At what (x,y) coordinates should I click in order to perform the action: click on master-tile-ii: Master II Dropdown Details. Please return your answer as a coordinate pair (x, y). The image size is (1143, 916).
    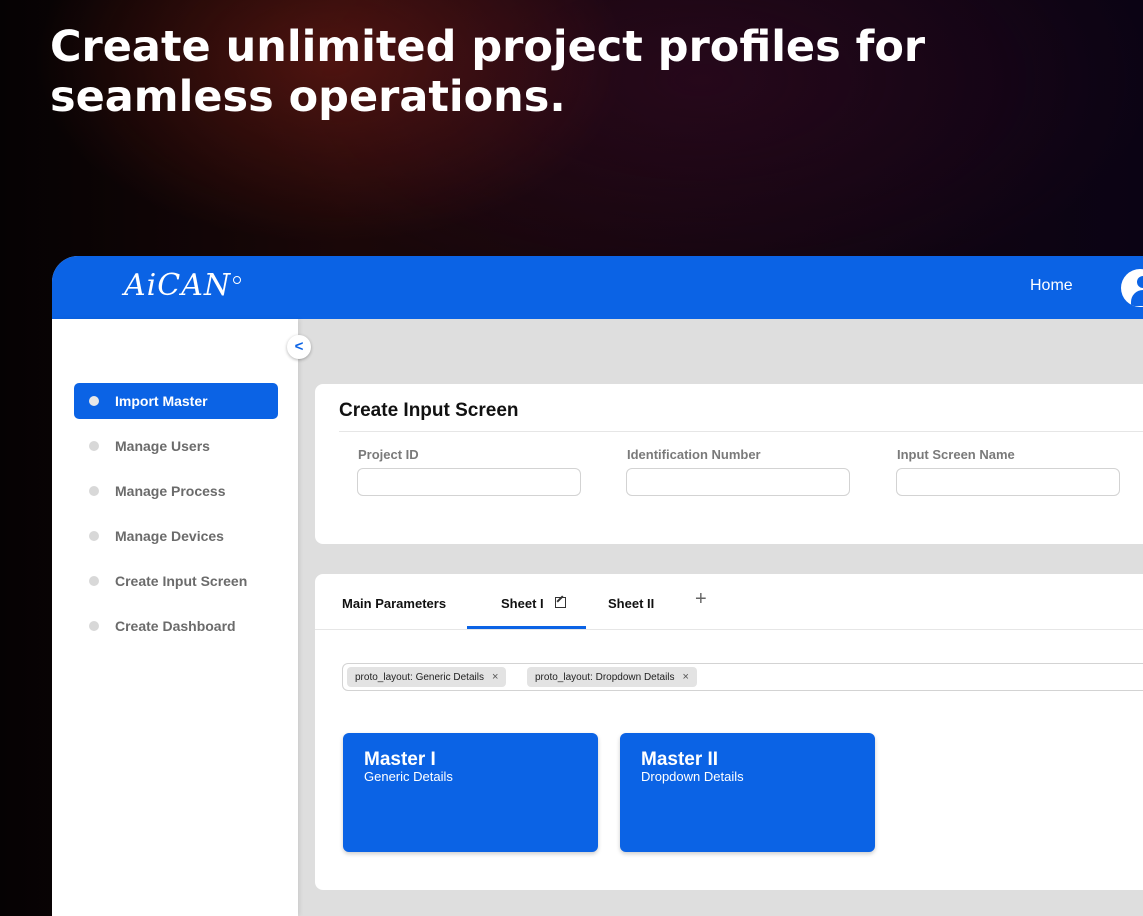
    Looking at the image, I should click on (747, 792).